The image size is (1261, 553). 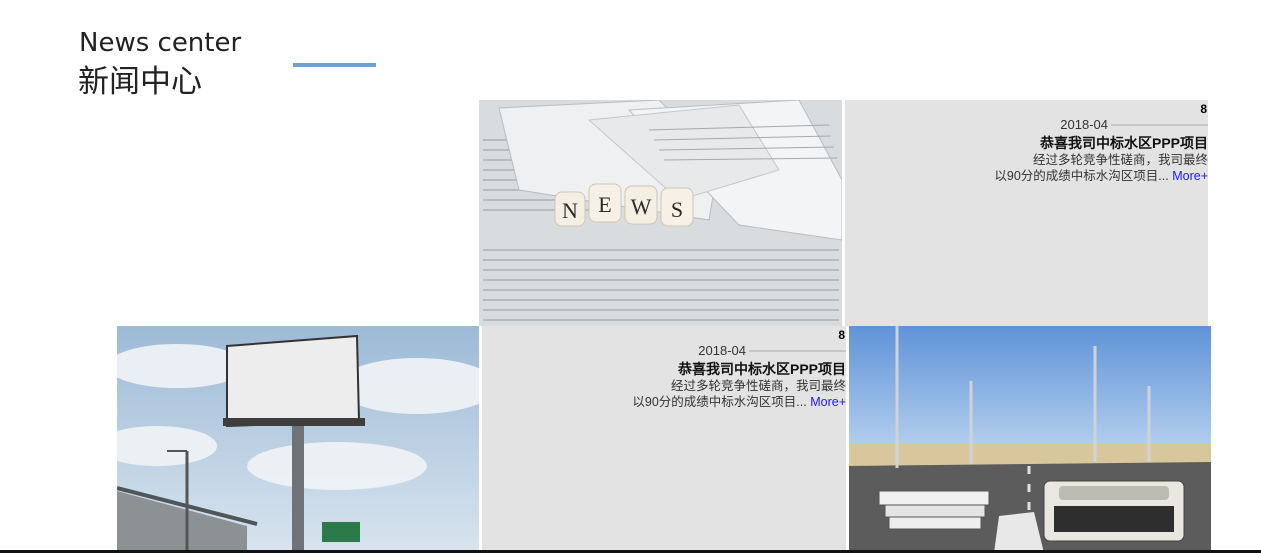 What do you see at coordinates (140, 82) in the screenshot?
I see `section-title-cn: 新闻中心` at bounding box center [140, 82].